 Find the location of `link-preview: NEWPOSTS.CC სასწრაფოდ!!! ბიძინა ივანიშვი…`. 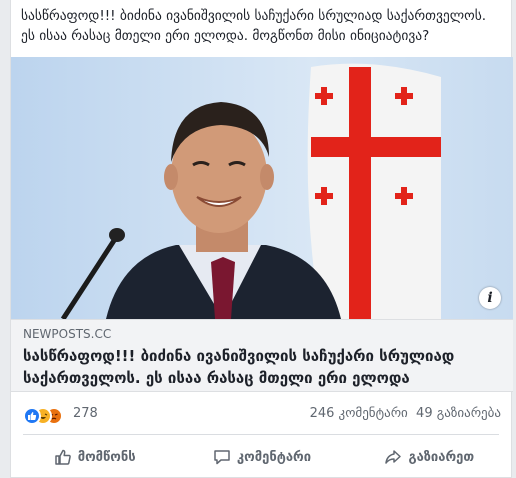

link-preview: NEWPOSTS.CC სასწრაფოდ!!! ბიძინა ივანიშვი… is located at coordinates (262, 355).